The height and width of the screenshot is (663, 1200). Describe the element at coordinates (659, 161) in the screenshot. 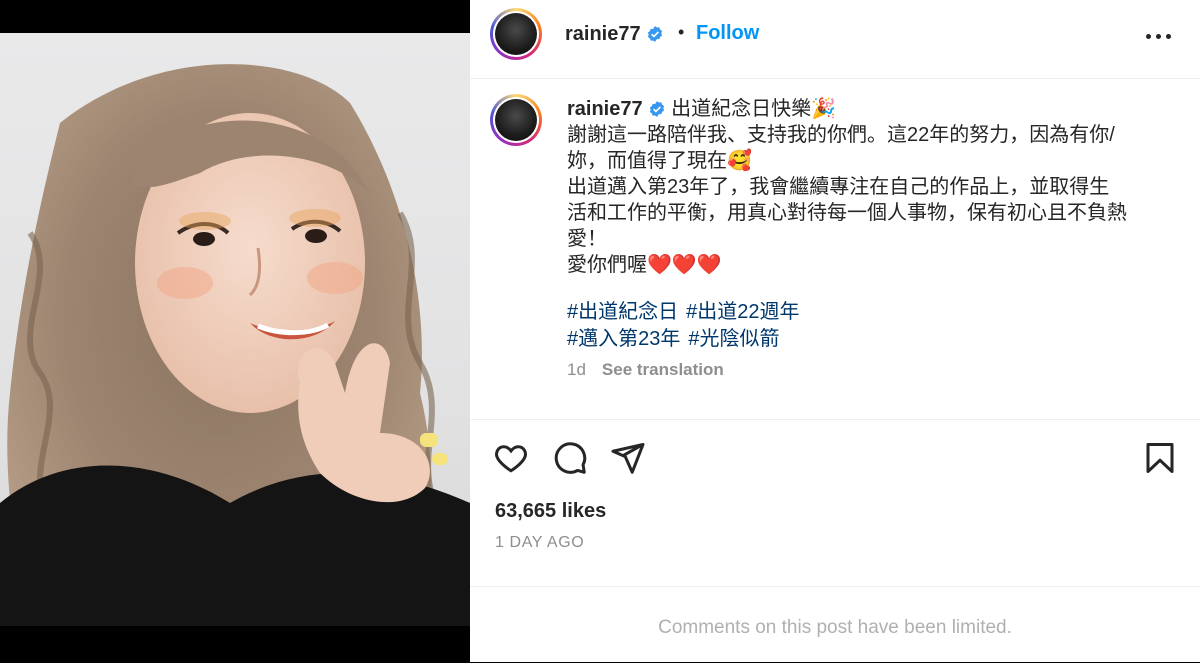

I see `caption-line: 妳，而值得了現在🥰` at that location.